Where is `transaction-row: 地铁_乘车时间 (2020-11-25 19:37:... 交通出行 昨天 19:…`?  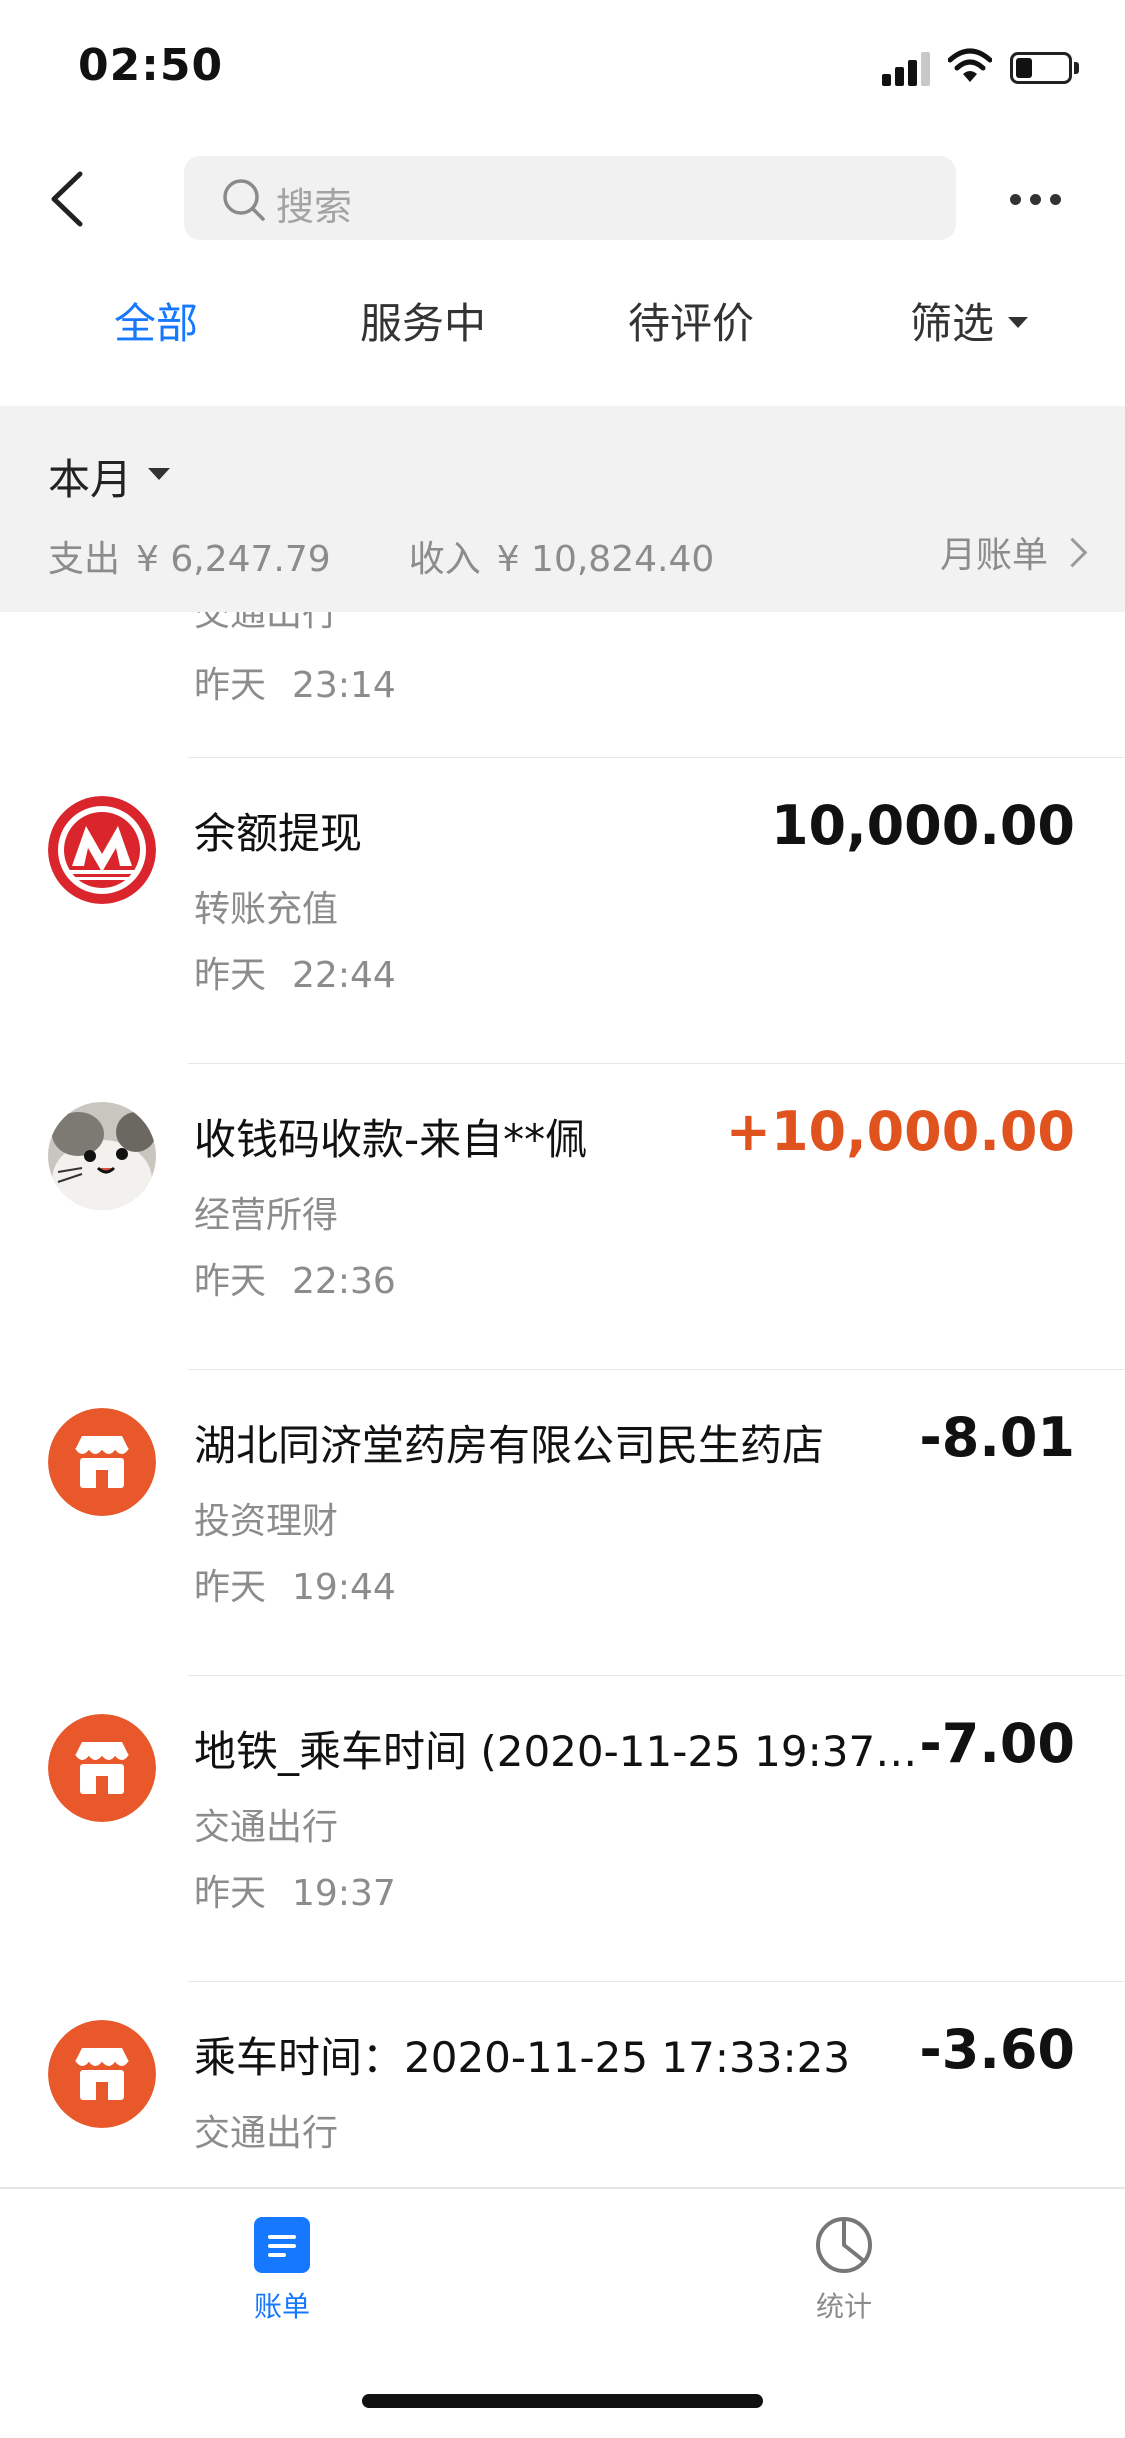
transaction-row: 地铁_乘车时间 (2020-11-25 19:37:... 交通出行 昨天 19:… is located at coordinates (562, 1829).